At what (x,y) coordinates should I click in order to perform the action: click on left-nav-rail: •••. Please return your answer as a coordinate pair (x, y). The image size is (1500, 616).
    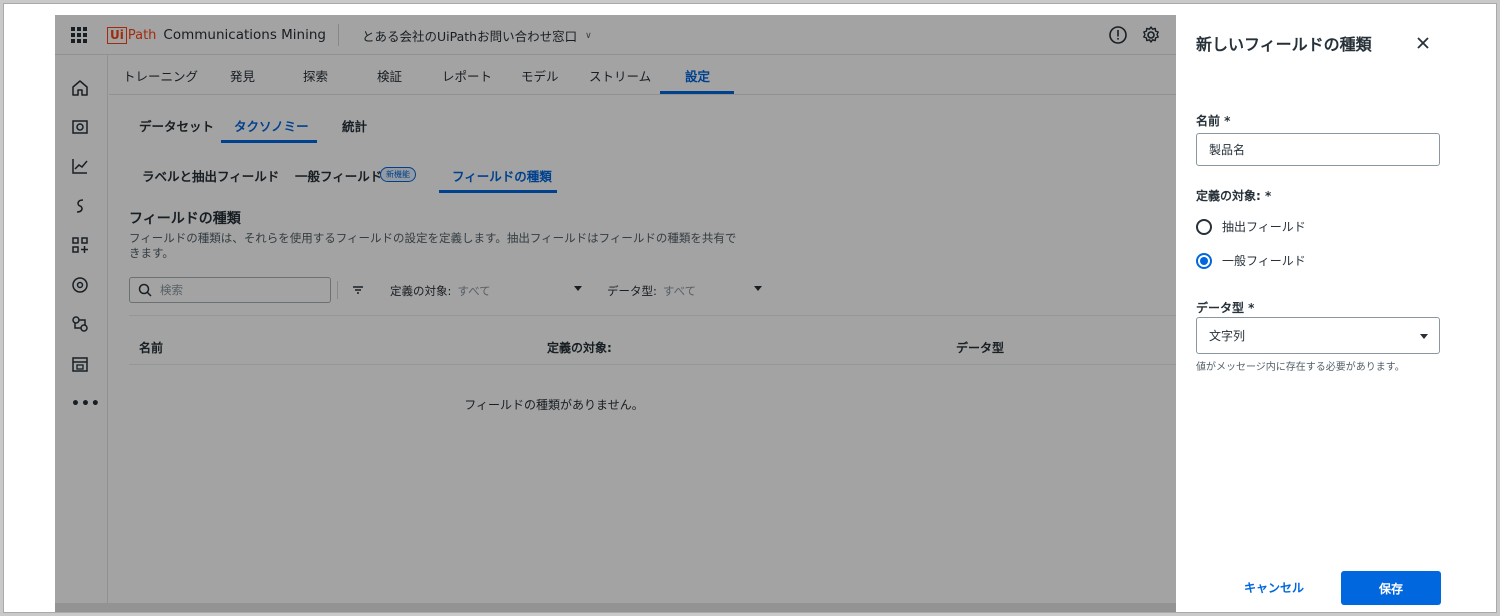
    Looking at the image, I should click on (81, 333).